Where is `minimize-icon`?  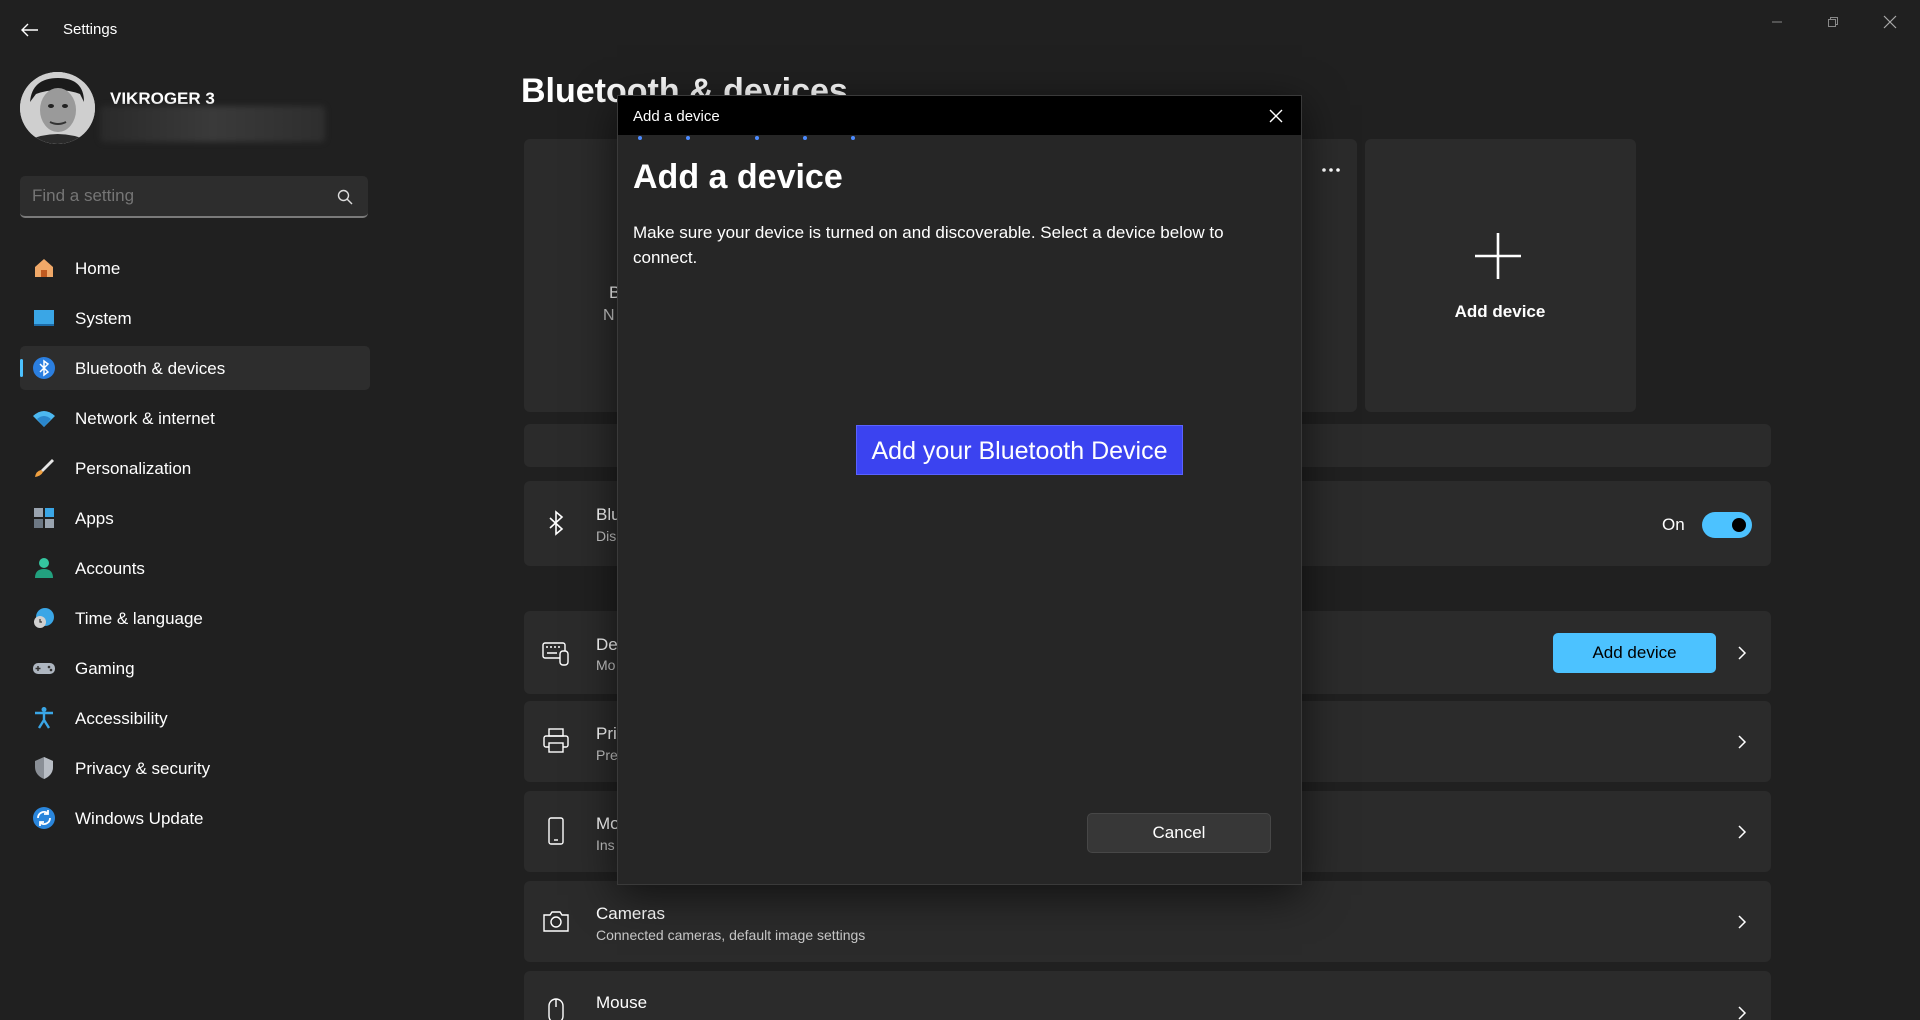
minimize-icon is located at coordinates (1777, 22).